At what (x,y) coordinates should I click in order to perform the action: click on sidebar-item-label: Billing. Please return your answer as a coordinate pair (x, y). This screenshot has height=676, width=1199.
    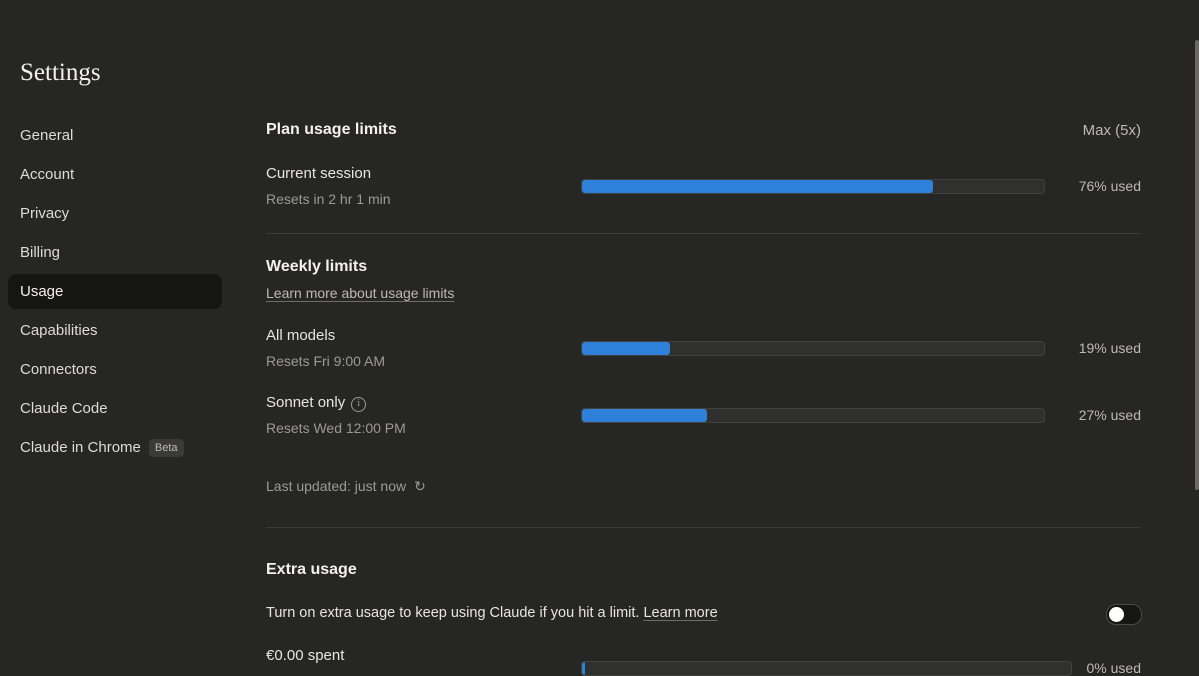
    Looking at the image, I should click on (40, 252).